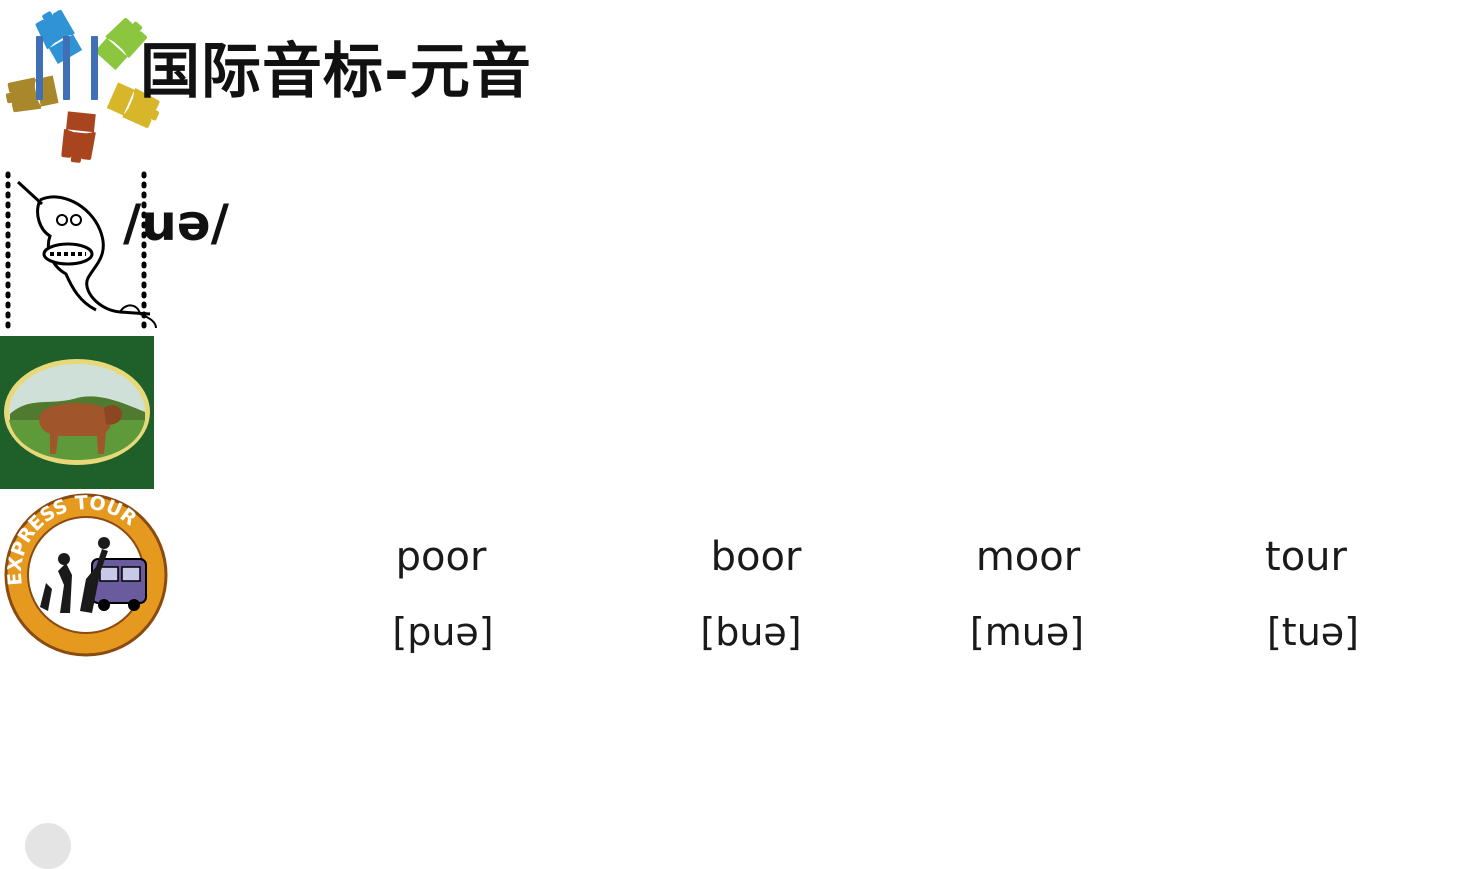 The width and height of the screenshot is (1458, 869). What do you see at coordinates (1306, 557) in the screenshot?
I see `word-label: tour` at bounding box center [1306, 557].